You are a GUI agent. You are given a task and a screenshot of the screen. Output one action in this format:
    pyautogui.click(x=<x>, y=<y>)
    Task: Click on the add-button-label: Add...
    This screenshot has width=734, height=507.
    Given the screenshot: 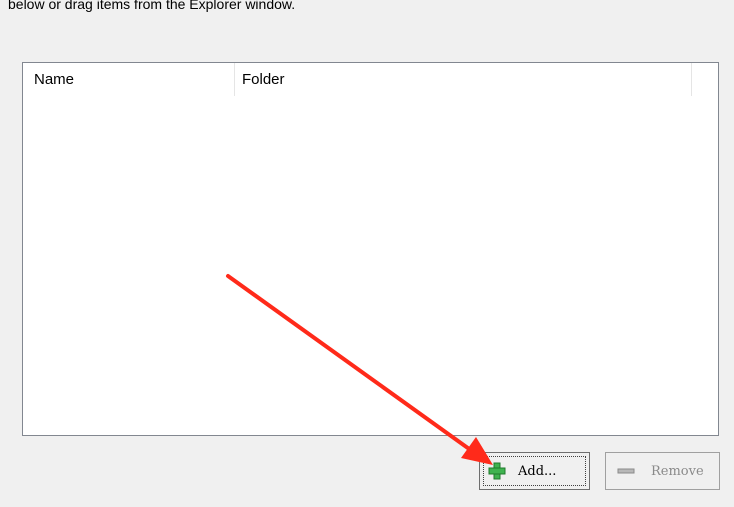 What is the action you would take?
    pyautogui.click(x=537, y=471)
    